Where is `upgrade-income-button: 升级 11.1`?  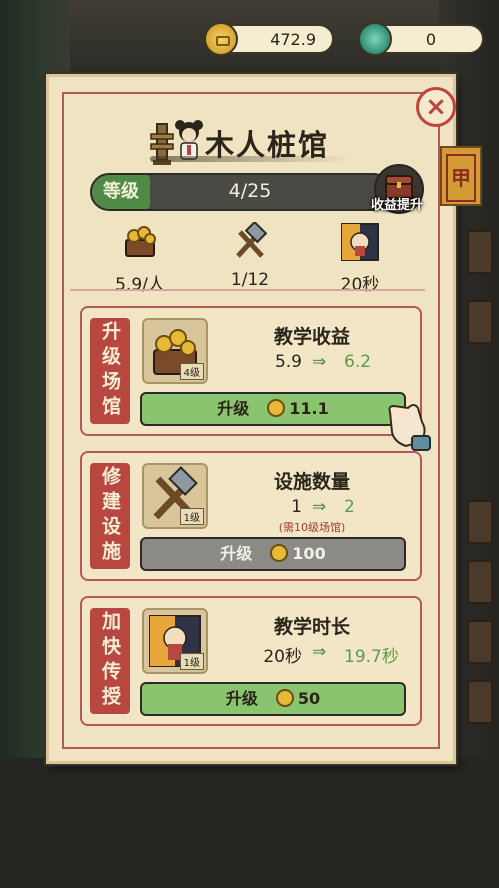 upgrade-income-button: 升级 11.1 is located at coordinates (273, 409).